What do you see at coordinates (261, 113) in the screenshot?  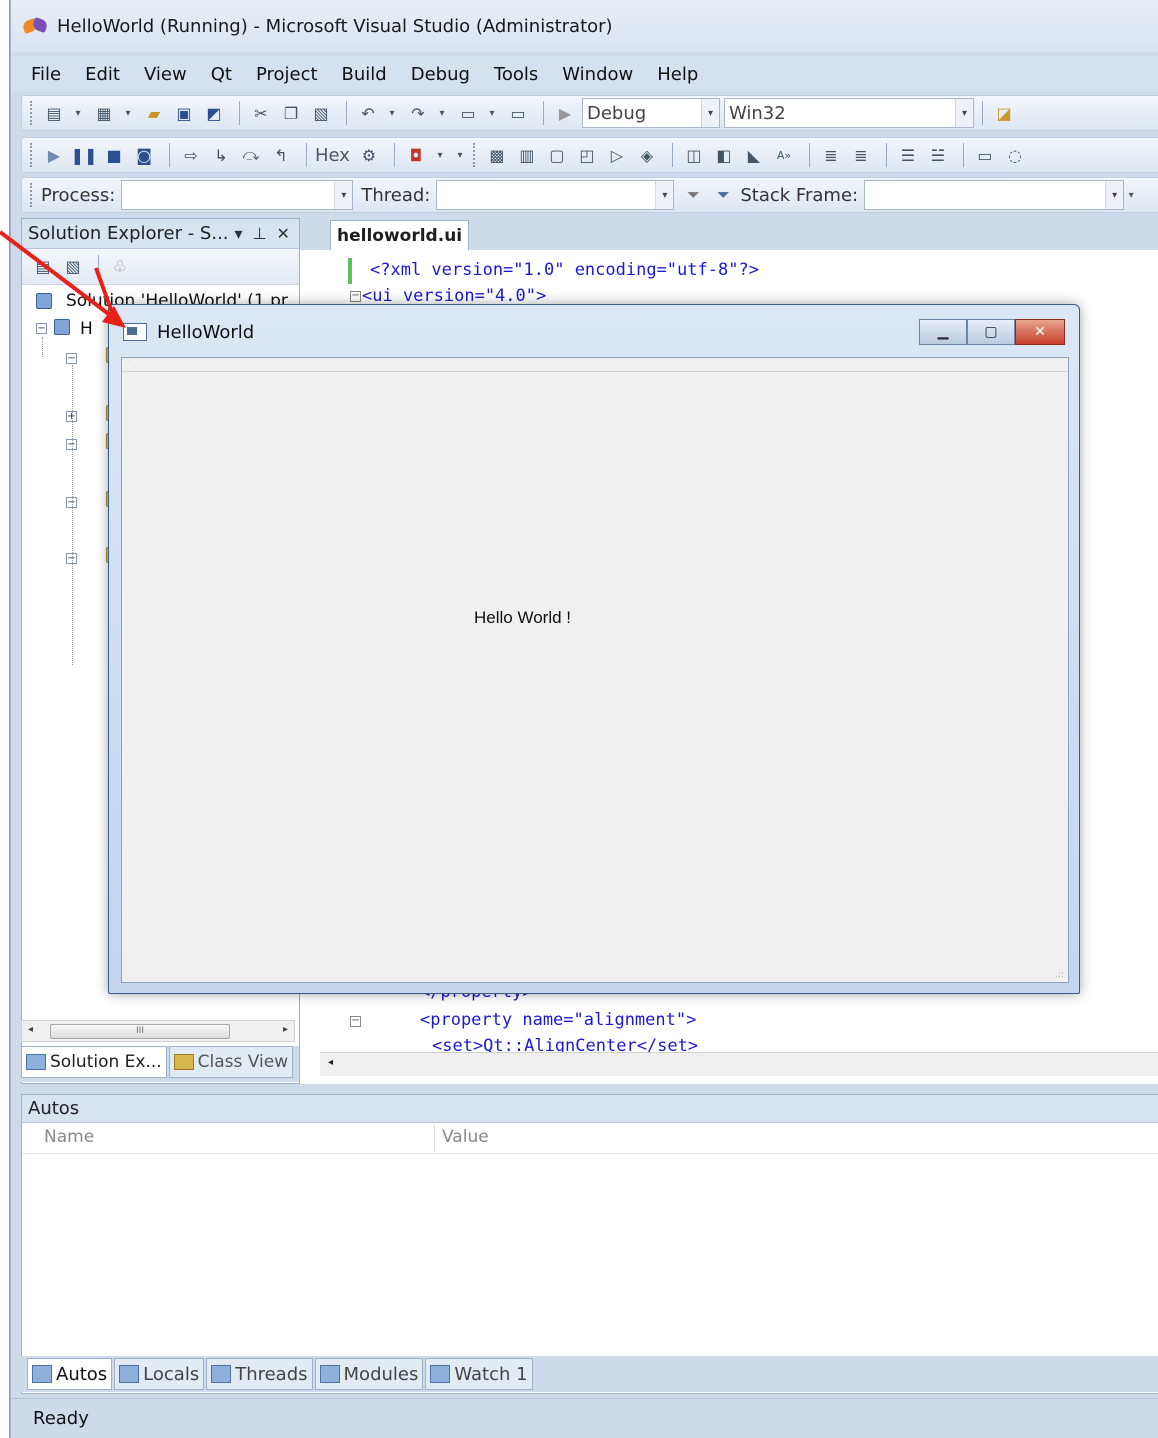 I see `cut-icon: ✂` at bounding box center [261, 113].